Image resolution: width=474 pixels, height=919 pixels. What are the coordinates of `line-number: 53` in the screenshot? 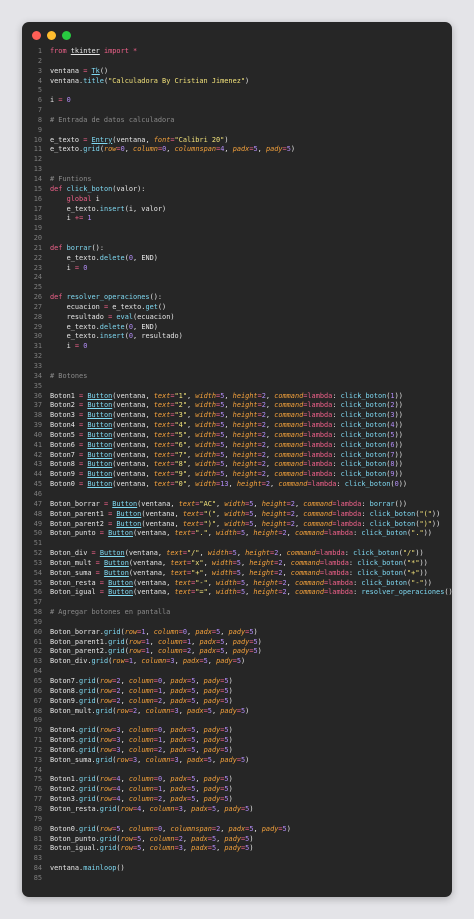 It's located at (37, 562).